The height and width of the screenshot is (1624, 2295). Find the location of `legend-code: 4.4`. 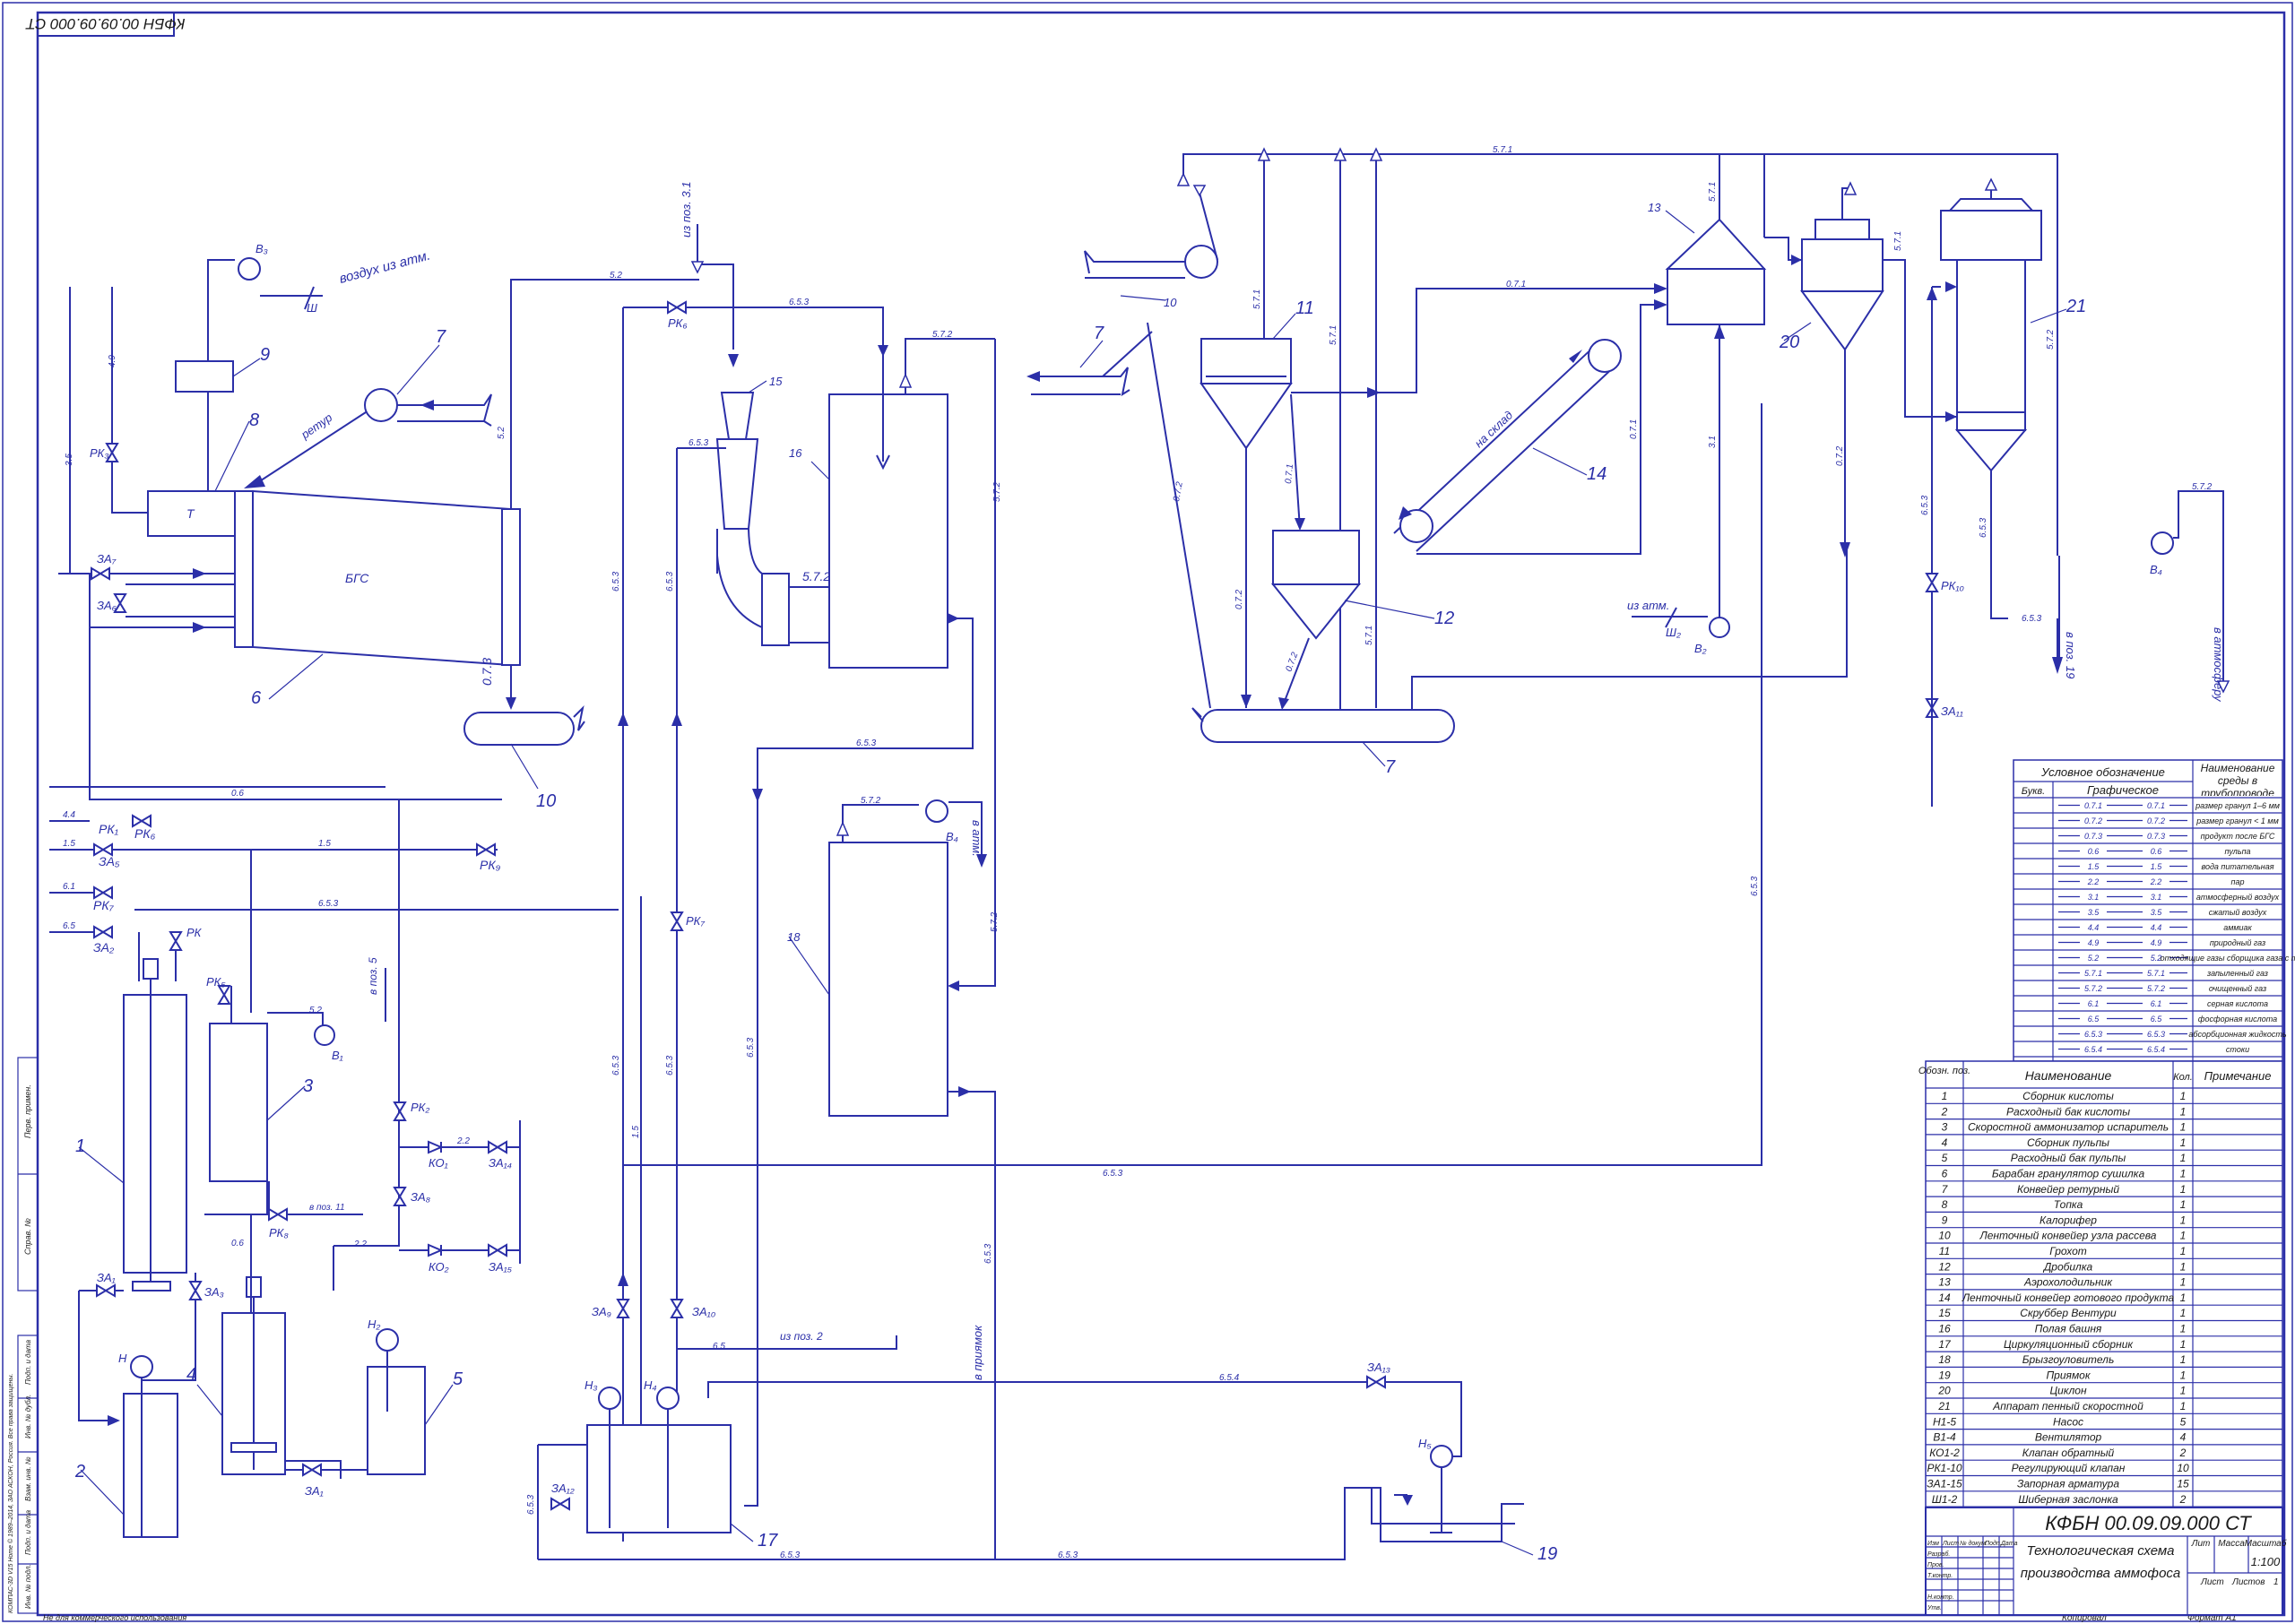

legend-code: 4.4 is located at coordinates (2094, 927).